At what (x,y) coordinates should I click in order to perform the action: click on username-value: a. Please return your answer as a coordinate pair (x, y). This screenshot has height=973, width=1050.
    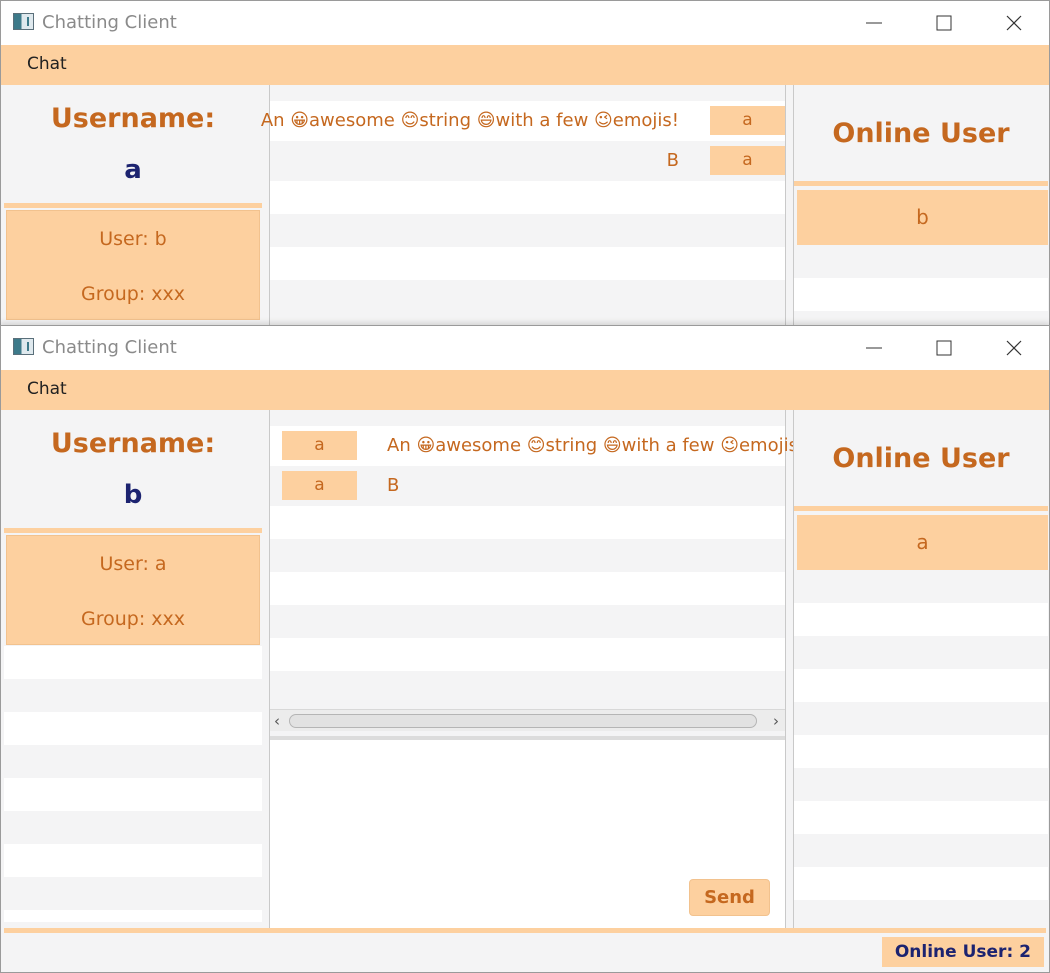
    Looking at the image, I should click on (133, 170).